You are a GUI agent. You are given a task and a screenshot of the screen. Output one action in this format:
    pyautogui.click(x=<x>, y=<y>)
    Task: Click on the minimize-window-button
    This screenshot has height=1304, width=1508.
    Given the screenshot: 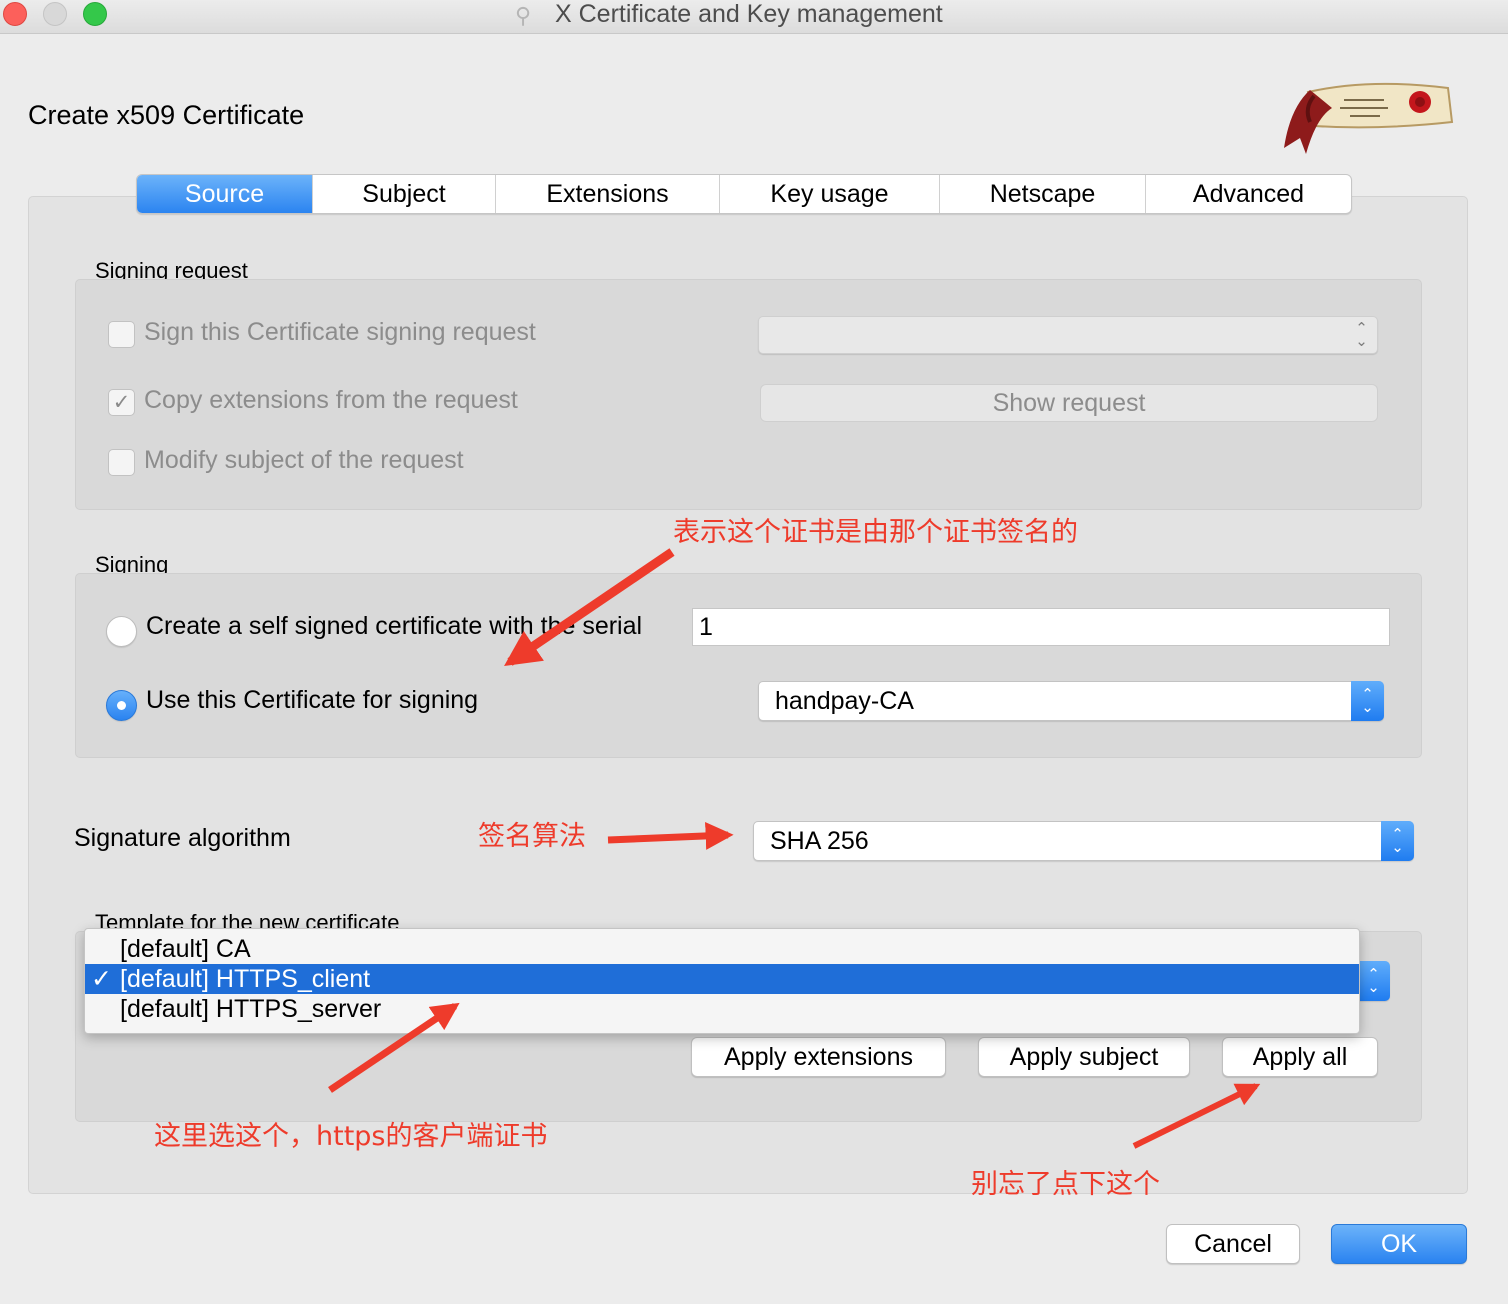 What is the action you would take?
    pyautogui.click(x=55, y=14)
    